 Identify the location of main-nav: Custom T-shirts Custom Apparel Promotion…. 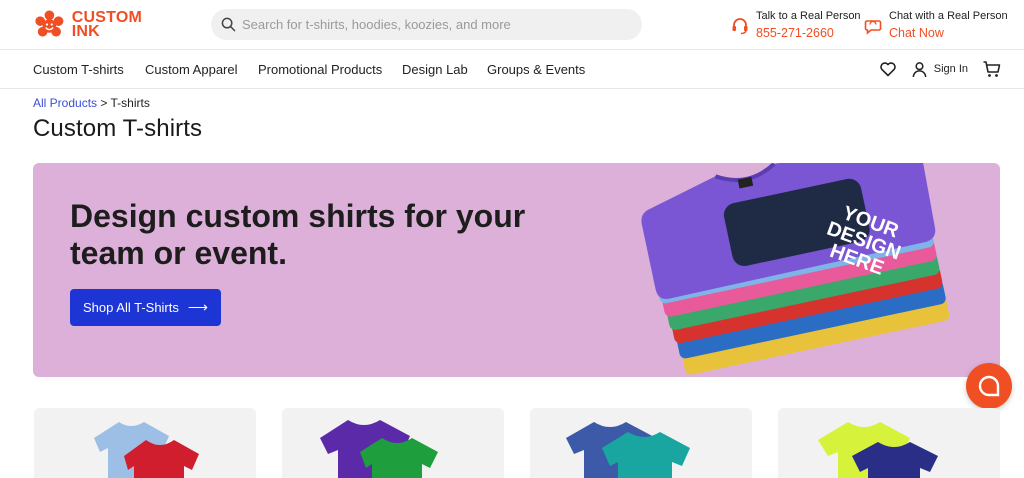
(512, 69).